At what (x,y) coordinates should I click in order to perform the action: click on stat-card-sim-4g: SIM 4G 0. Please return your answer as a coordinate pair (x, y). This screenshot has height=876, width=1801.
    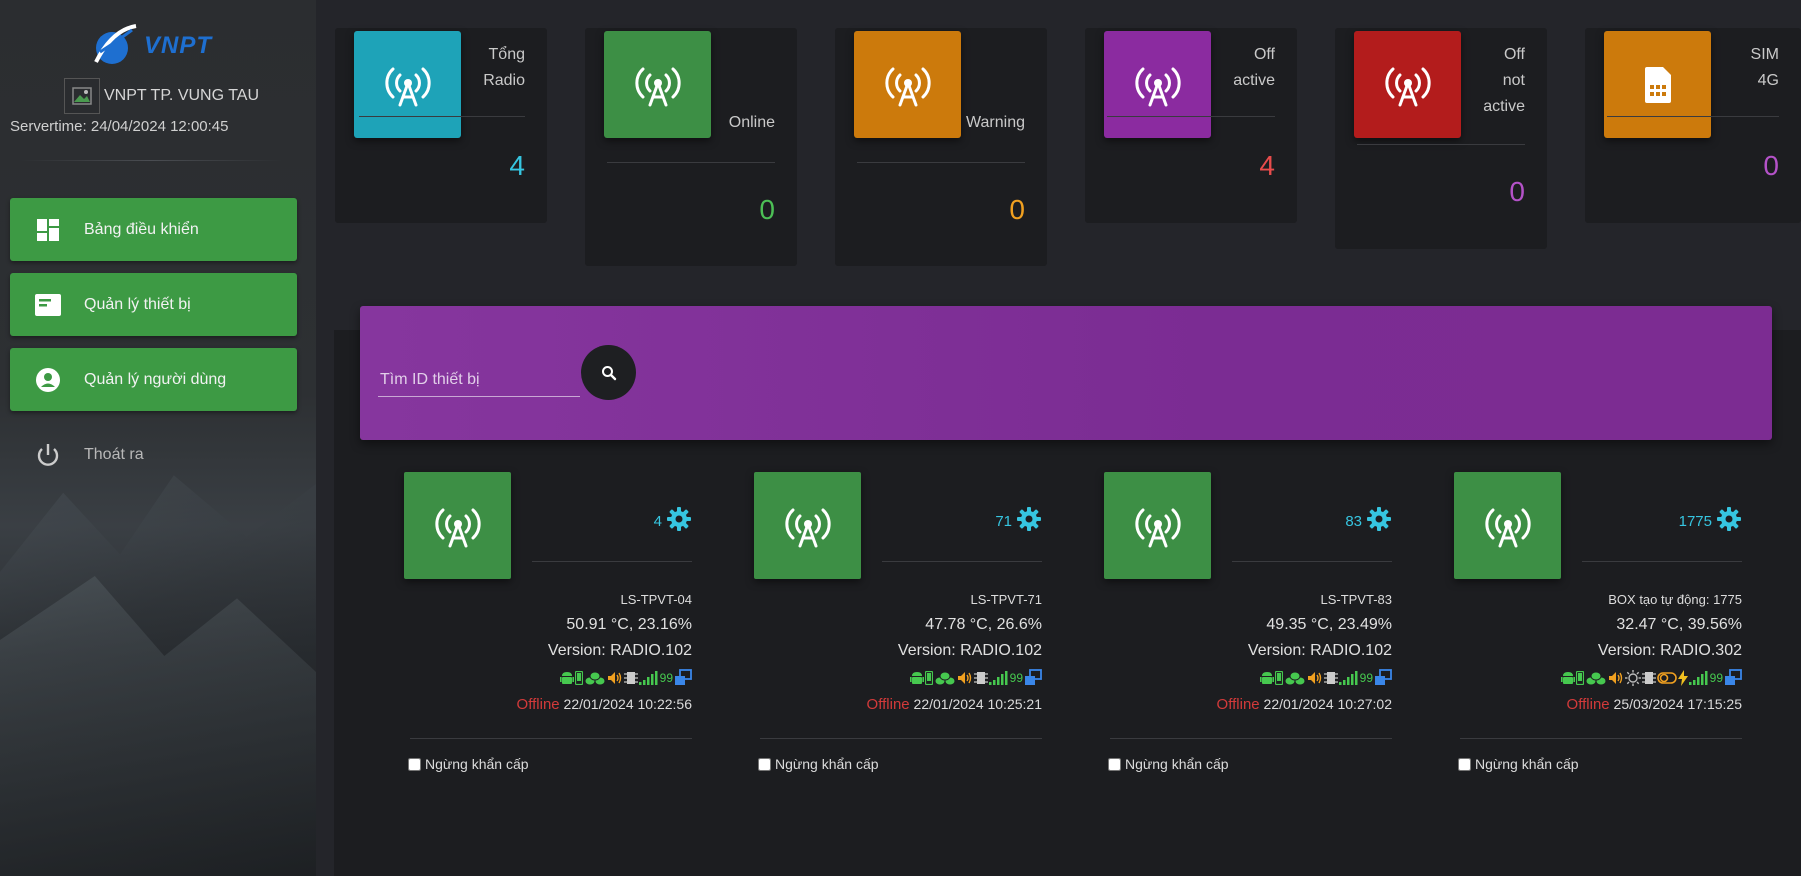
    Looking at the image, I should click on (1693, 125).